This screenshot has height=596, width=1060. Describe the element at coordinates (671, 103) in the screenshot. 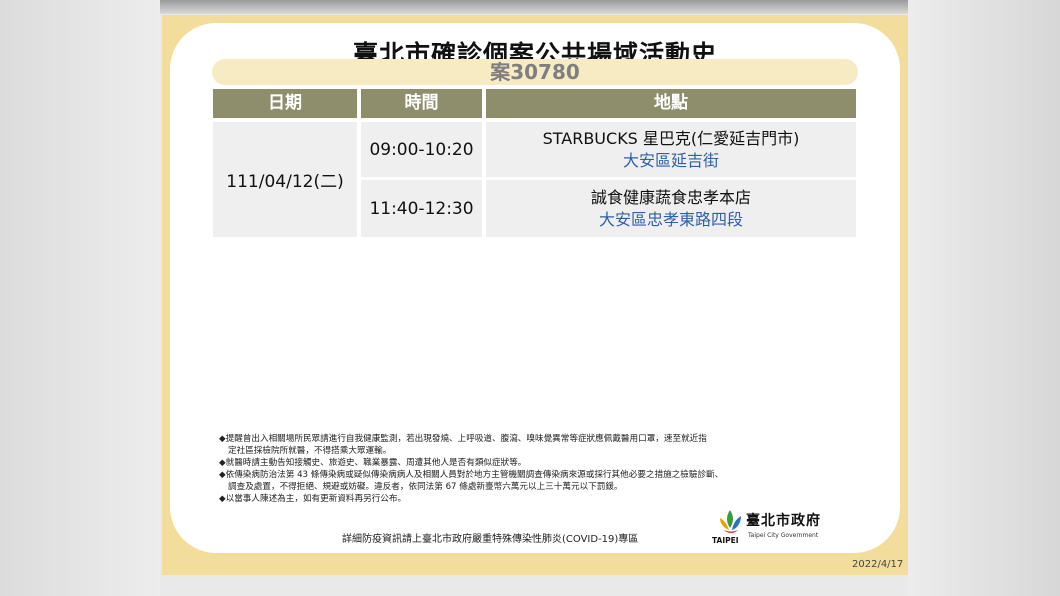

I see `header-place: 地點` at that location.